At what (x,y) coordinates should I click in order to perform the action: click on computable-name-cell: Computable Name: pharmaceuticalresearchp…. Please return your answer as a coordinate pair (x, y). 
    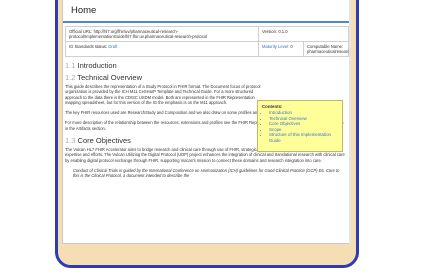
    Looking at the image, I should click on (327, 49).